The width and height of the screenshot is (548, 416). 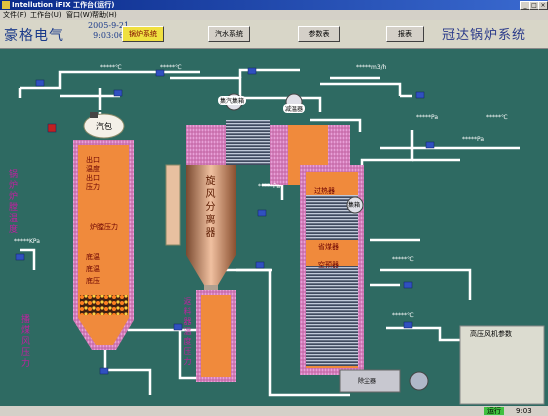 I want to click on bed-label-1: 底温, so click(x=93, y=257).